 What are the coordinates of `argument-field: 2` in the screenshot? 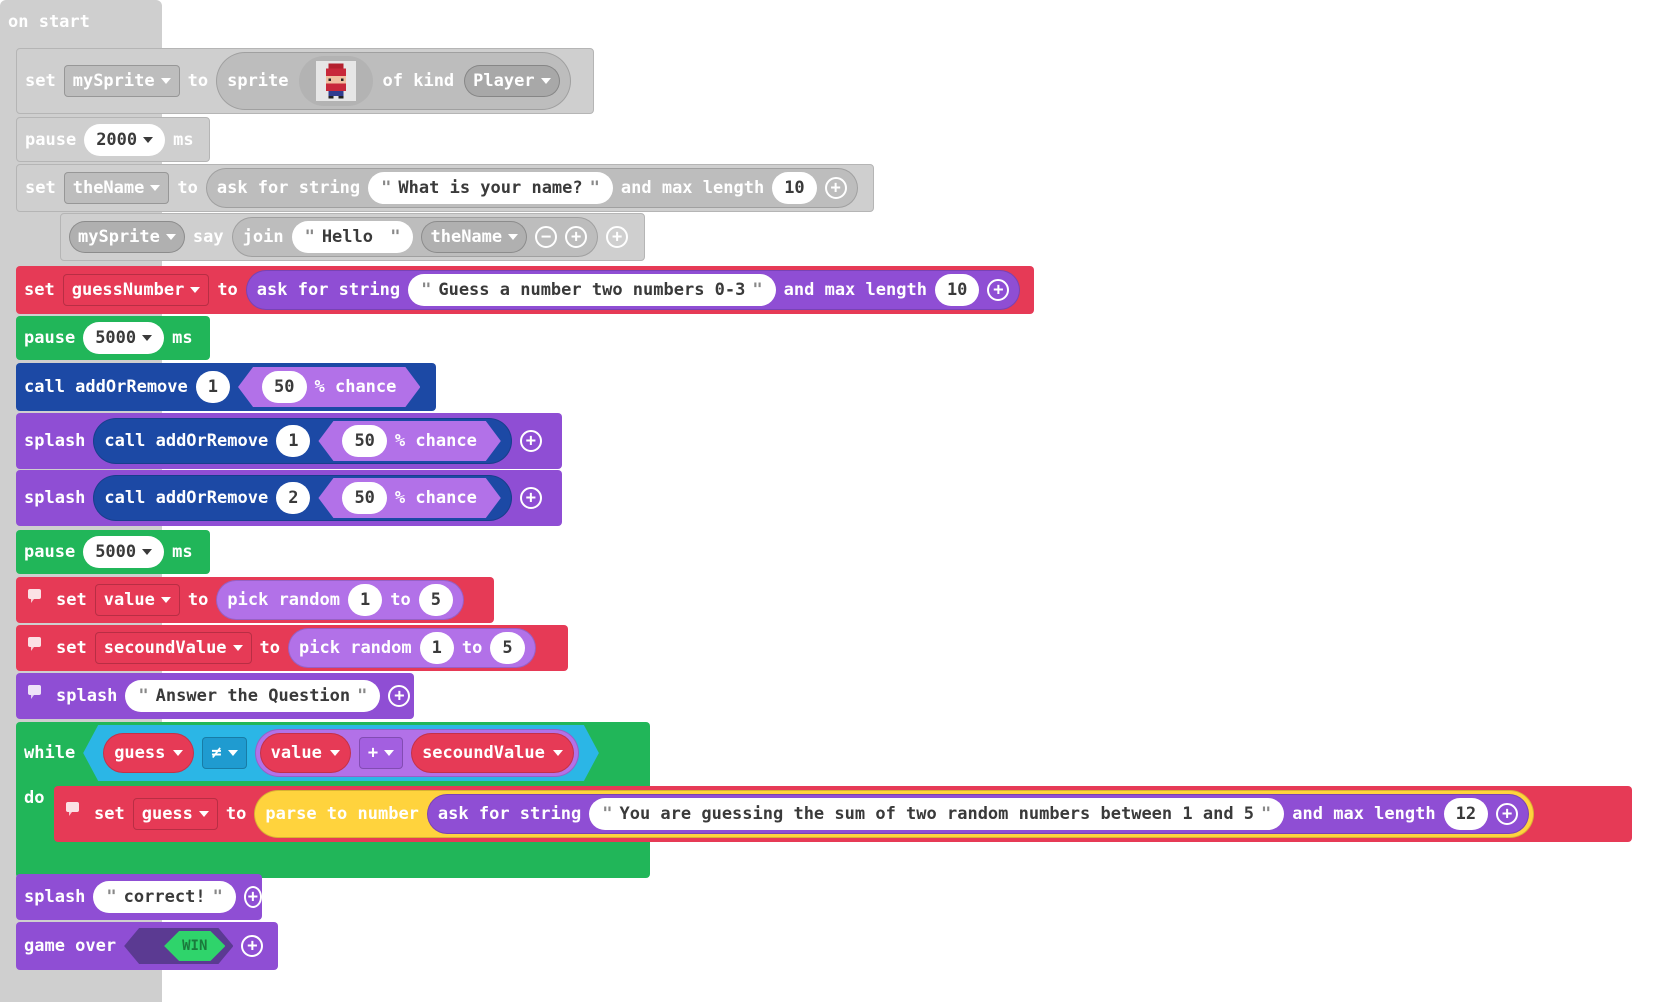 It's located at (293, 498).